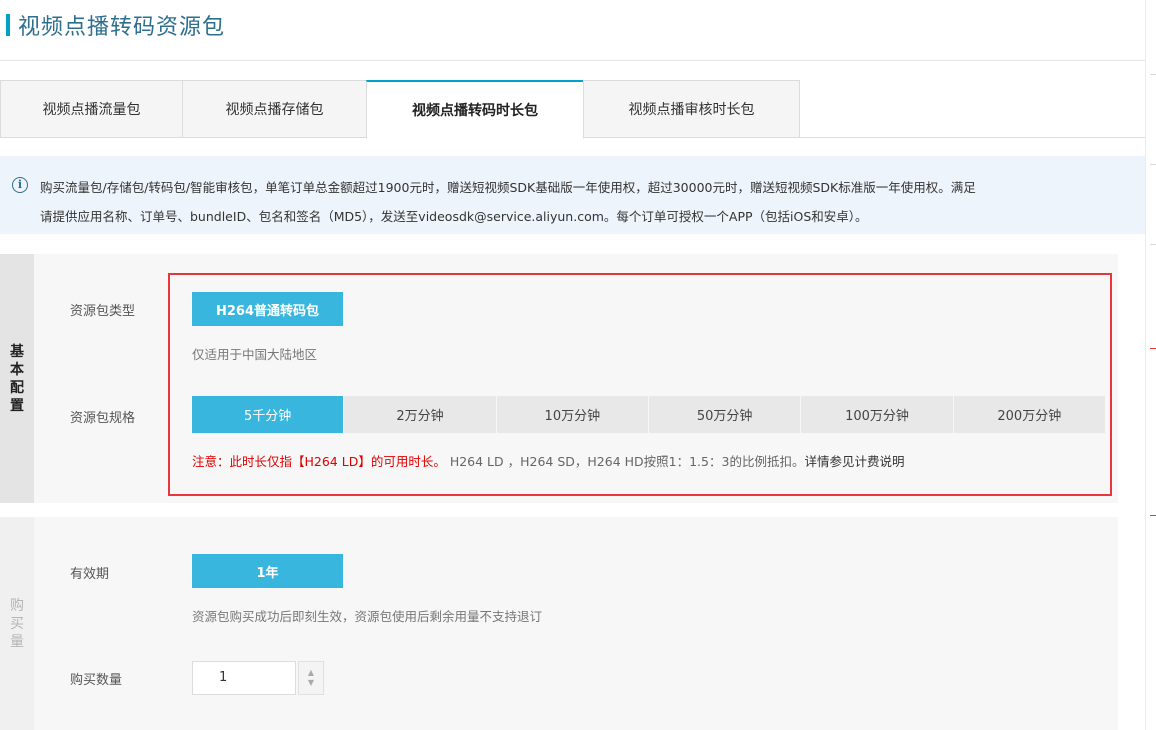 The width and height of the screenshot is (1156, 730). I want to click on tab-storage-package: 视频点播存储包, so click(274, 109).